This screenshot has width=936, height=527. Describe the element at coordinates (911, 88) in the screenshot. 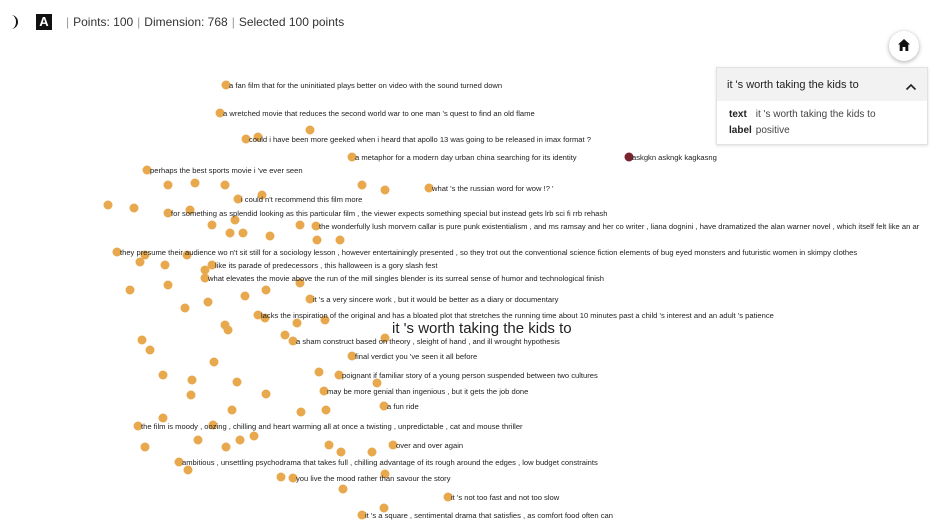

I see `chevron-up-icon` at that location.